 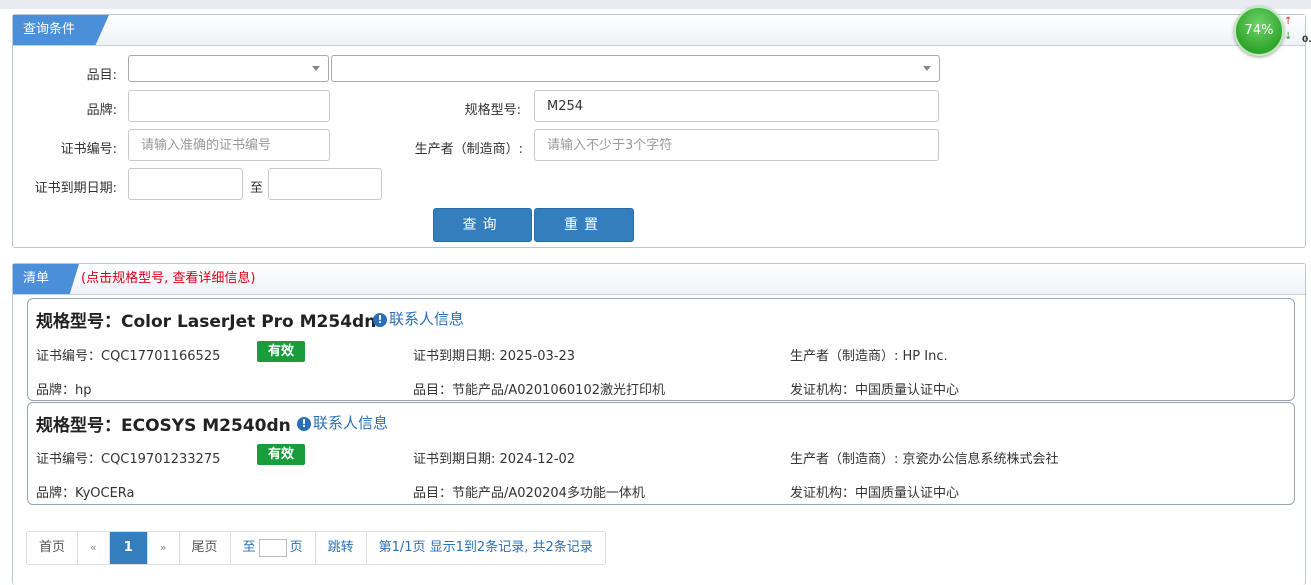 I want to click on model-label: 规格型号:, so click(x=492, y=110).